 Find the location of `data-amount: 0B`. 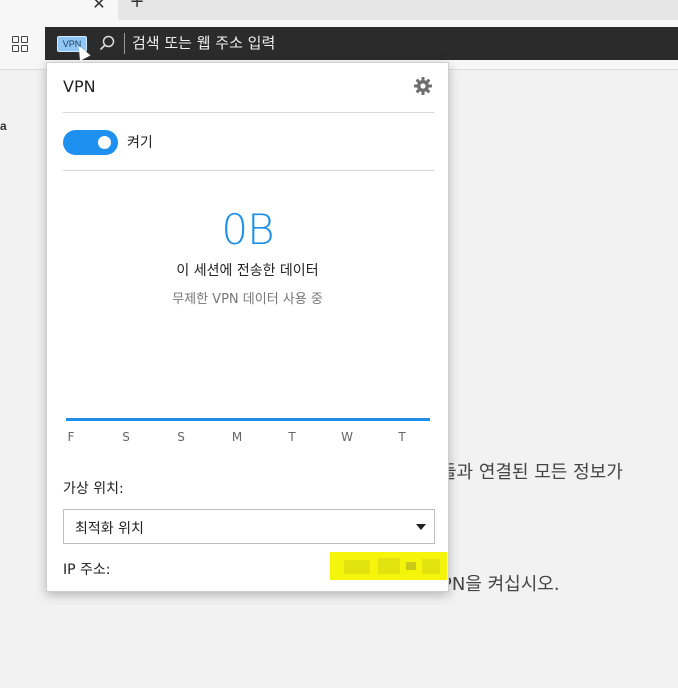

data-amount: 0B is located at coordinates (247, 229).